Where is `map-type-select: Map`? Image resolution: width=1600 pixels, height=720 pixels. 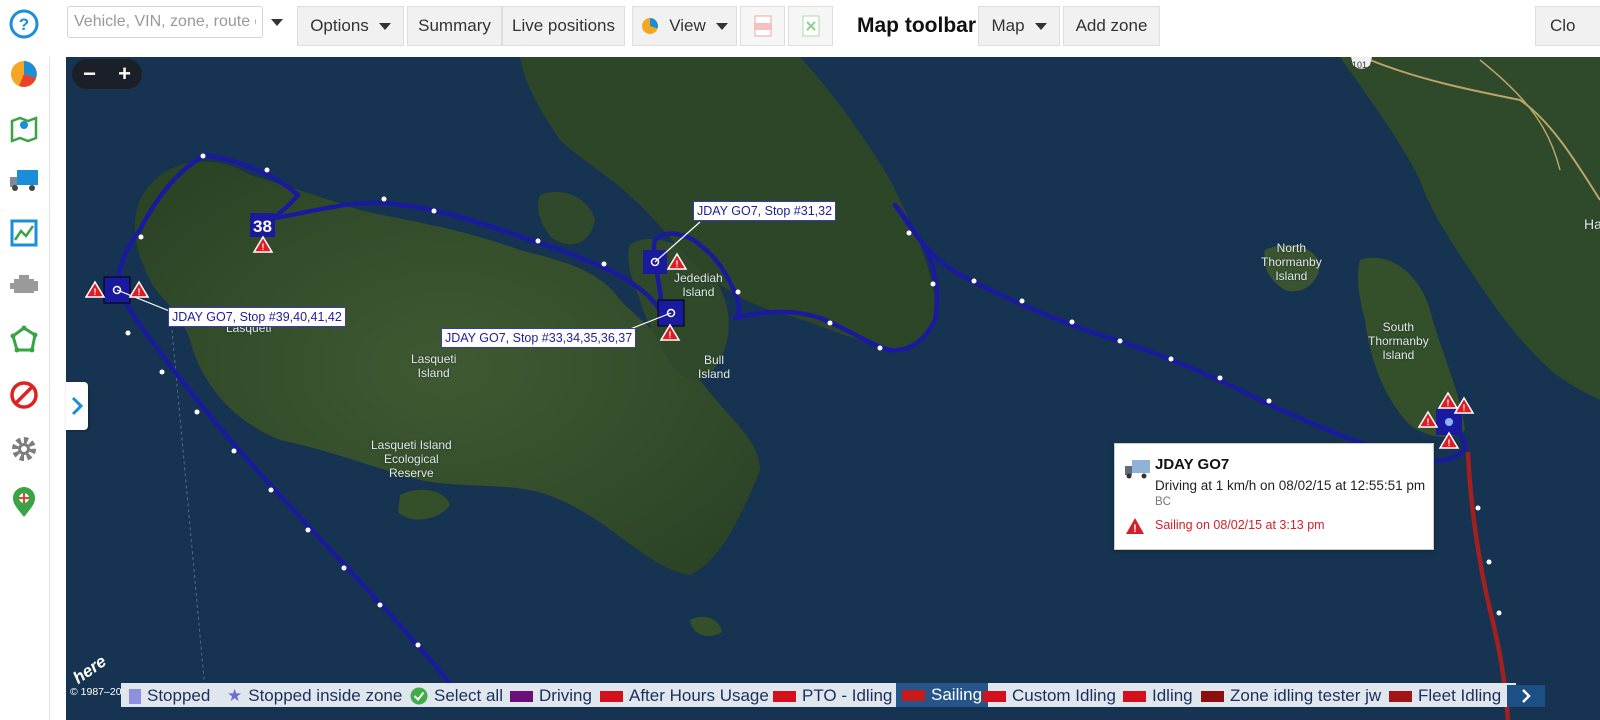
map-type-select: Map is located at coordinates (1019, 26).